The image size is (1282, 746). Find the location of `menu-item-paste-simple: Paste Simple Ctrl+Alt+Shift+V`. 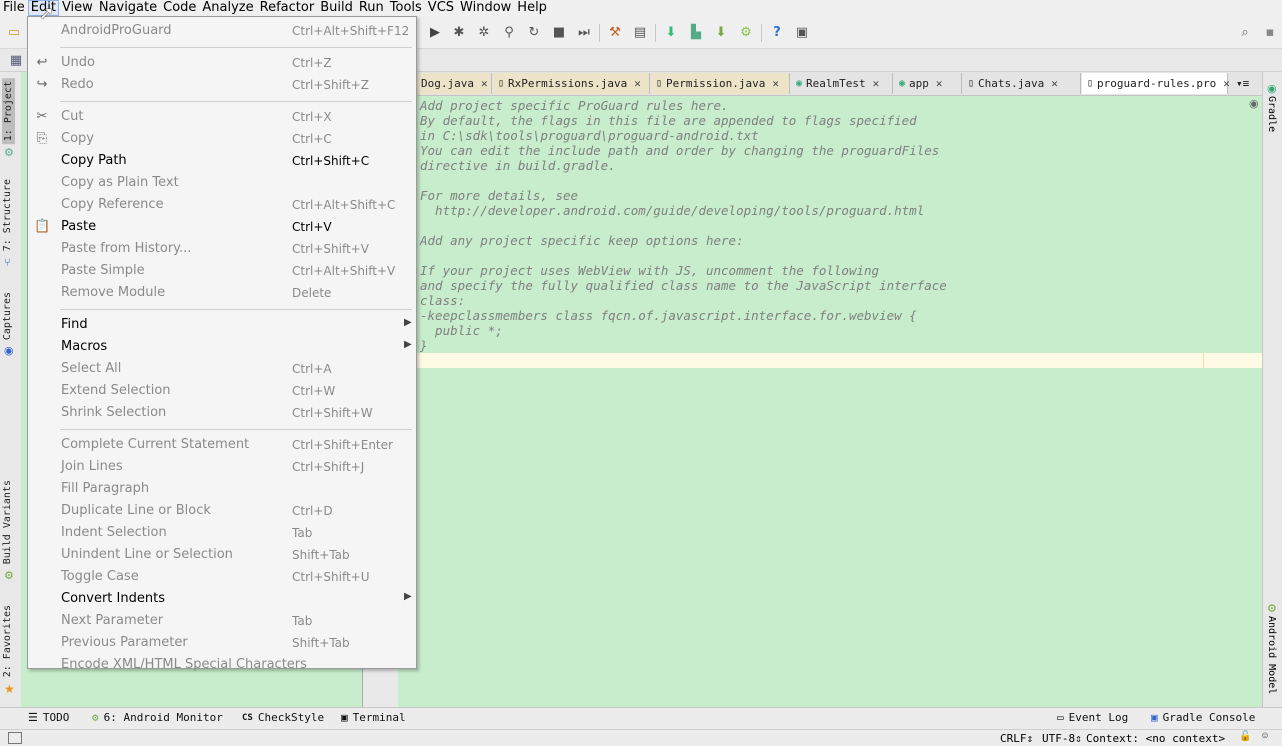

menu-item-paste-simple: Paste Simple Ctrl+Alt+Shift+V is located at coordinates (222, 271).